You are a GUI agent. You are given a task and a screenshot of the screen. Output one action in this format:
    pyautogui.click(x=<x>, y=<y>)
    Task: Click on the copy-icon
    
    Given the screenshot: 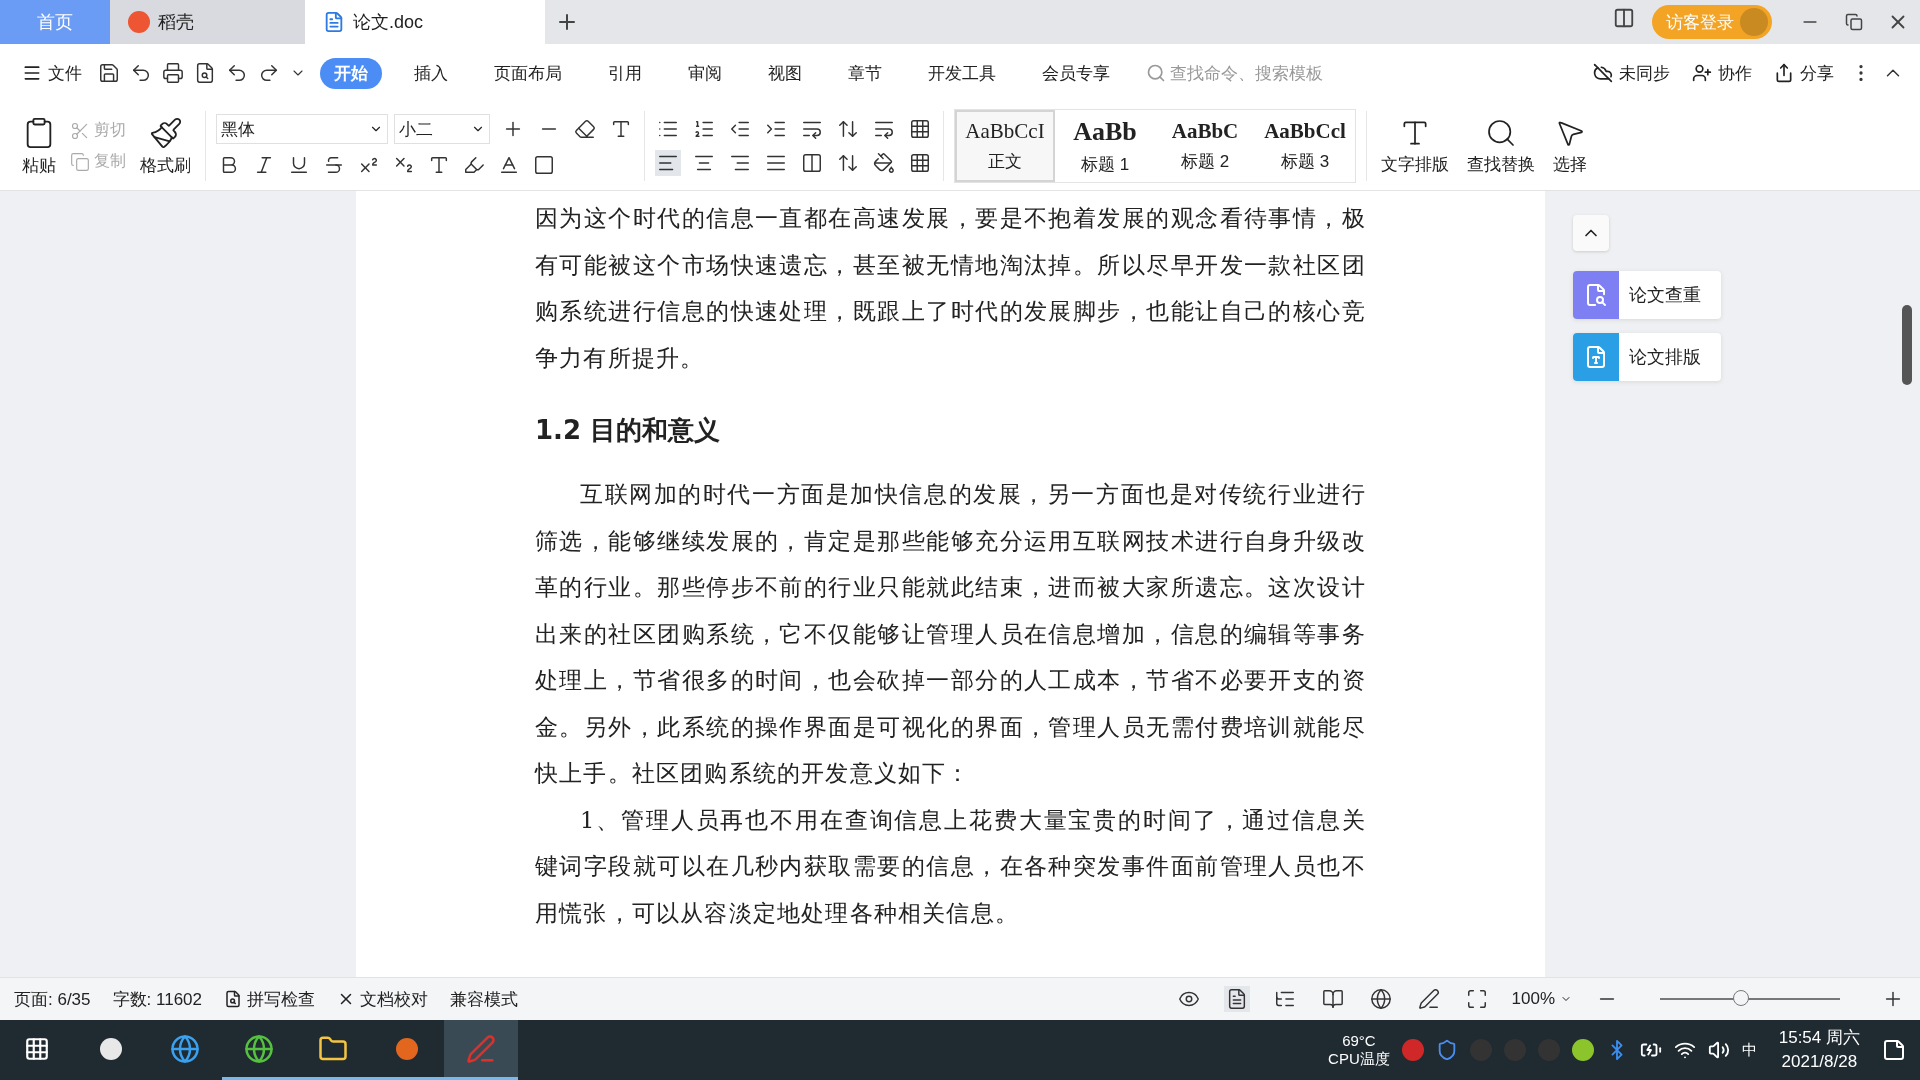 What is the action you would take?
    pyautogui.click(x=80, y=161)
    